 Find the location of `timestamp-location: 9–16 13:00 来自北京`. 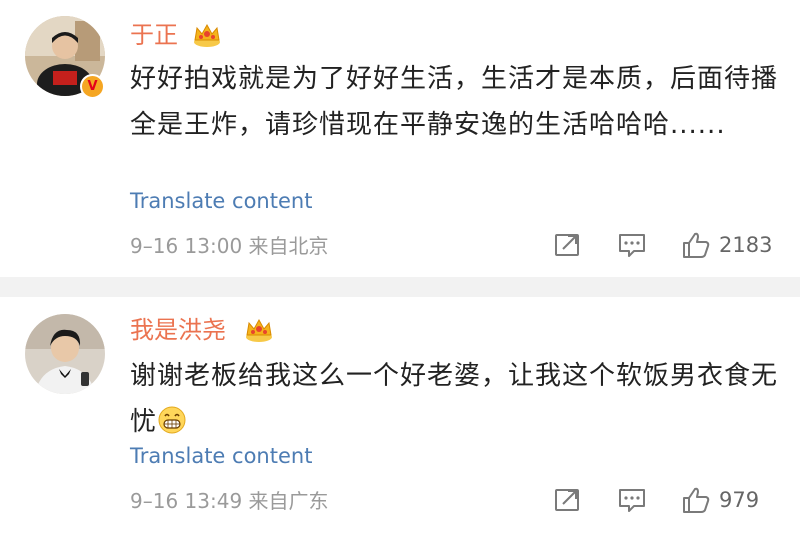

timestamp-location: 9–16 13:00 来自北京 is located at coordinates (229, 246).